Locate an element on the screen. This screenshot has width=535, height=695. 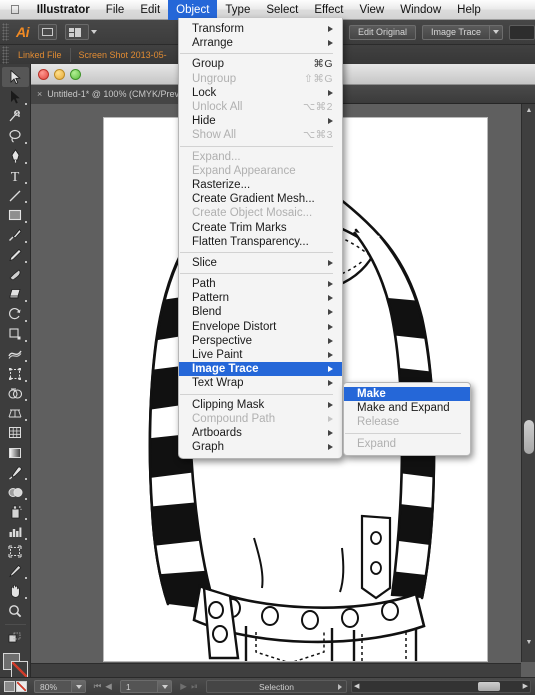
menu-item-pattern: Pattern is located at coordinates (260, 298).